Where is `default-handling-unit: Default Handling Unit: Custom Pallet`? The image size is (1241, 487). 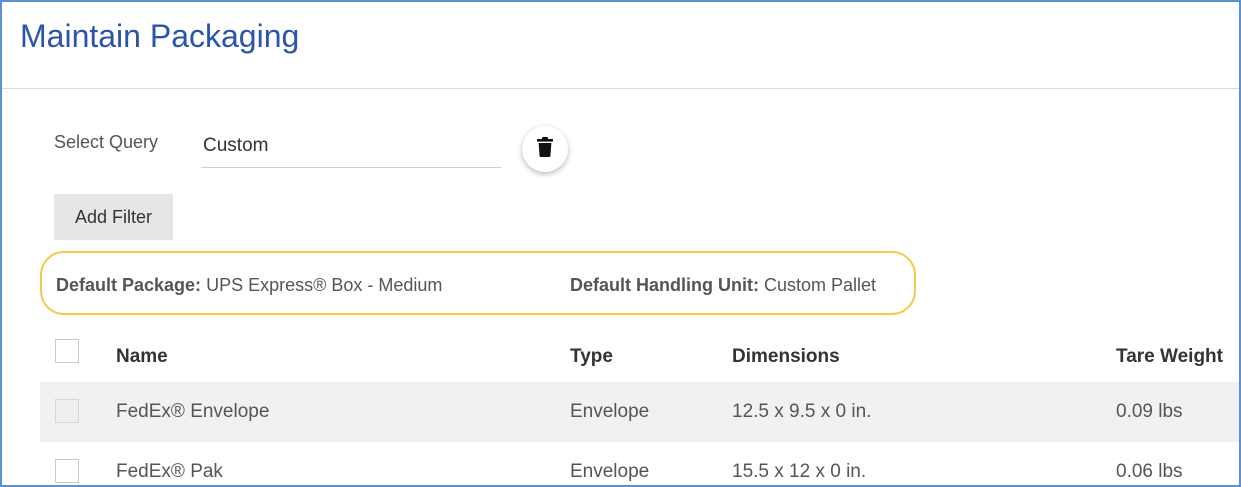
default-handling-unit: Default Handling Unit: Custom Pallet is located at coordinates (723, 285).